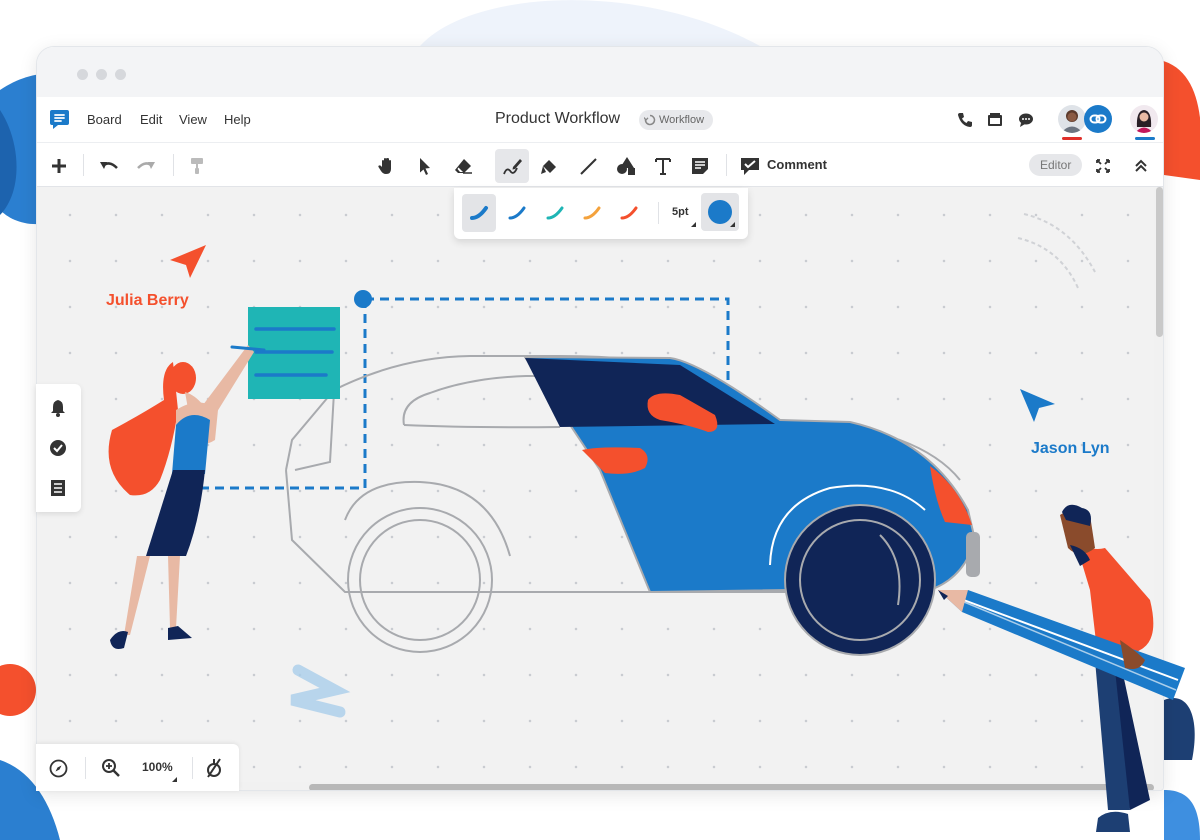 This screenshot has width=1200, height=840. I want to click on pen-tool, so click(512, 166).